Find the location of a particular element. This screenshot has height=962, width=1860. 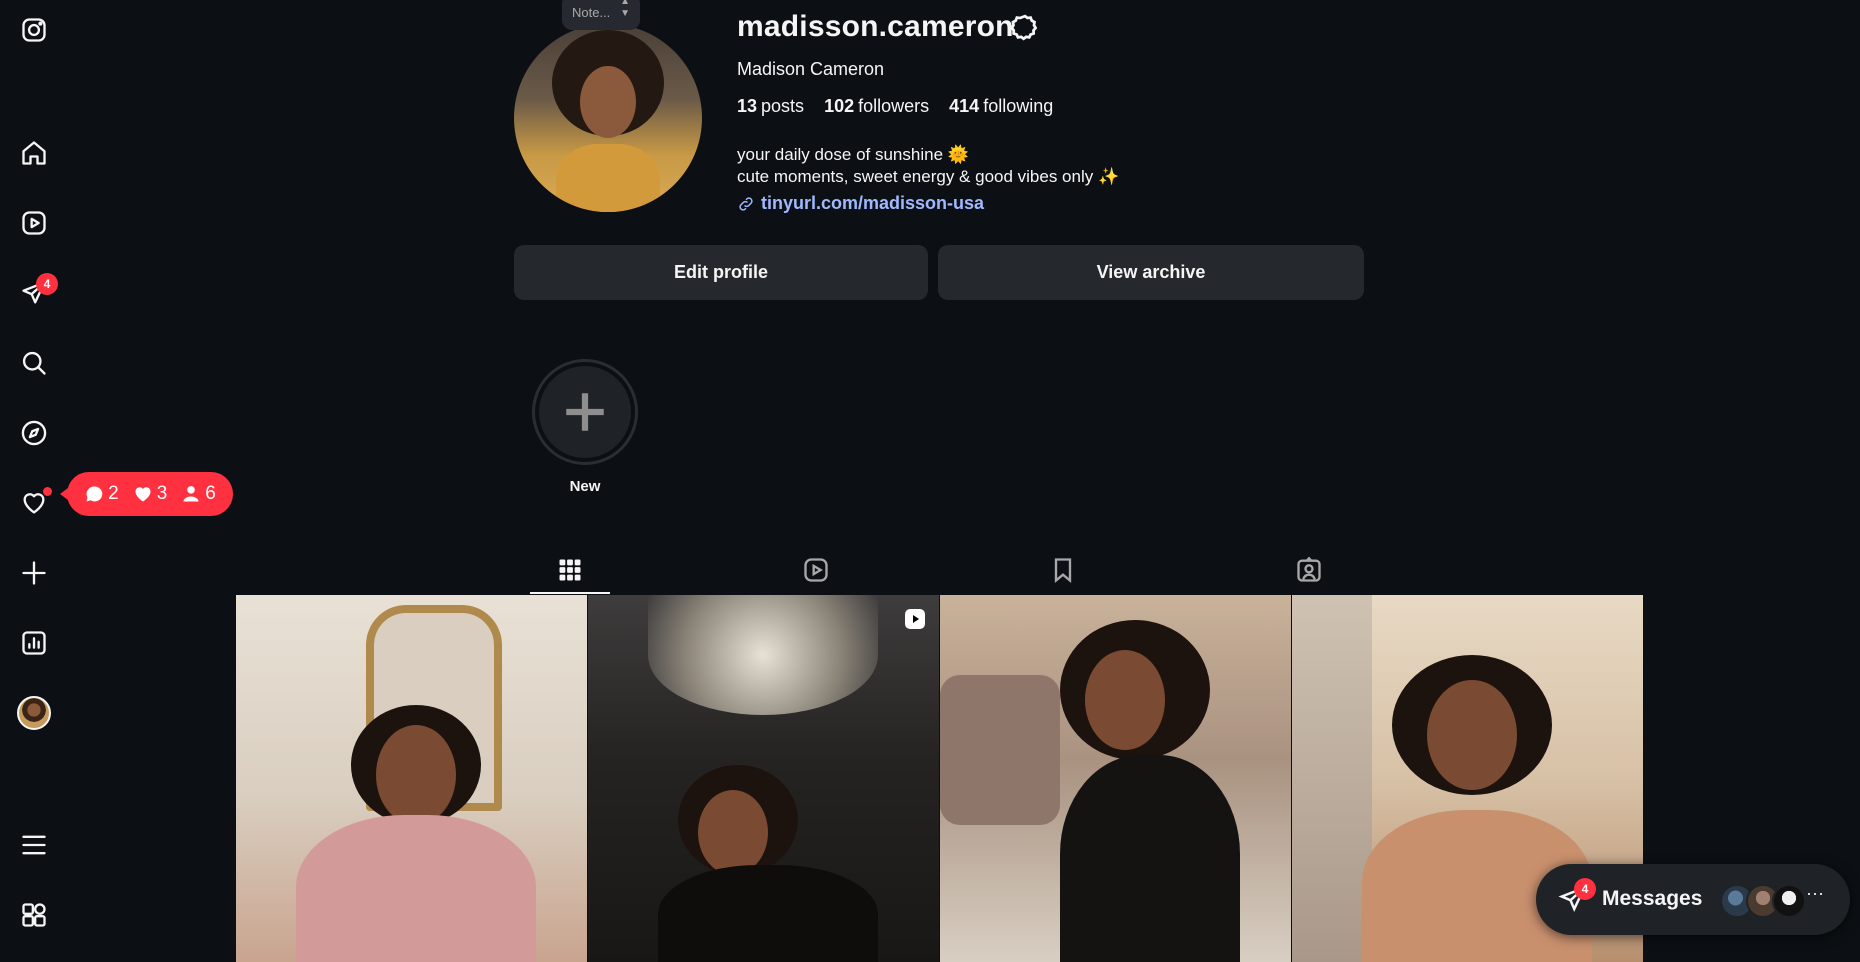

profile-avatar is located at coordinates (608, 118).